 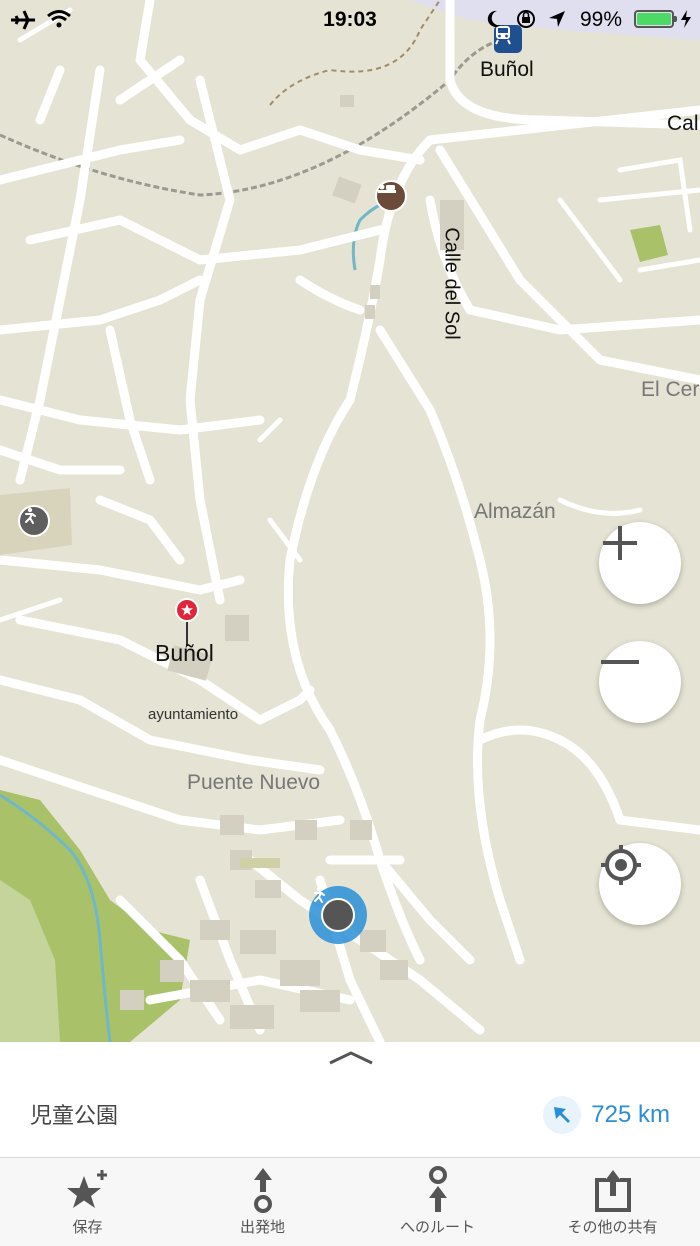 I want to click on distance-info: 725 km, so click(x=606, y=1115).